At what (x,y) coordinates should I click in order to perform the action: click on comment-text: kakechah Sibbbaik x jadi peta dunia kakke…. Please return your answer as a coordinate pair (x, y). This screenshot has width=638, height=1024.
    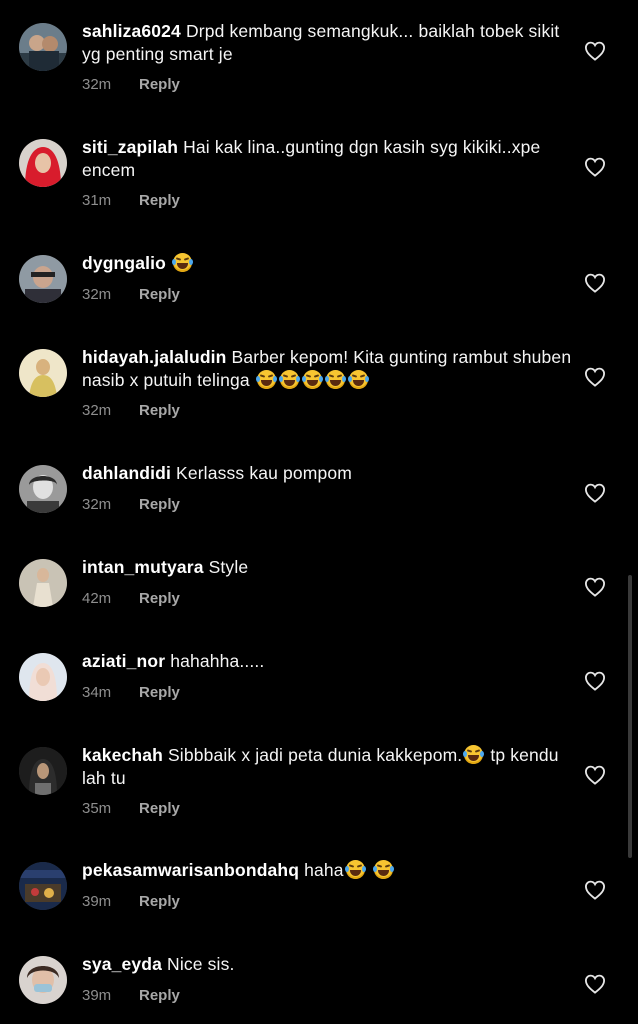
    Looking at the image, I should click on (327, 766).